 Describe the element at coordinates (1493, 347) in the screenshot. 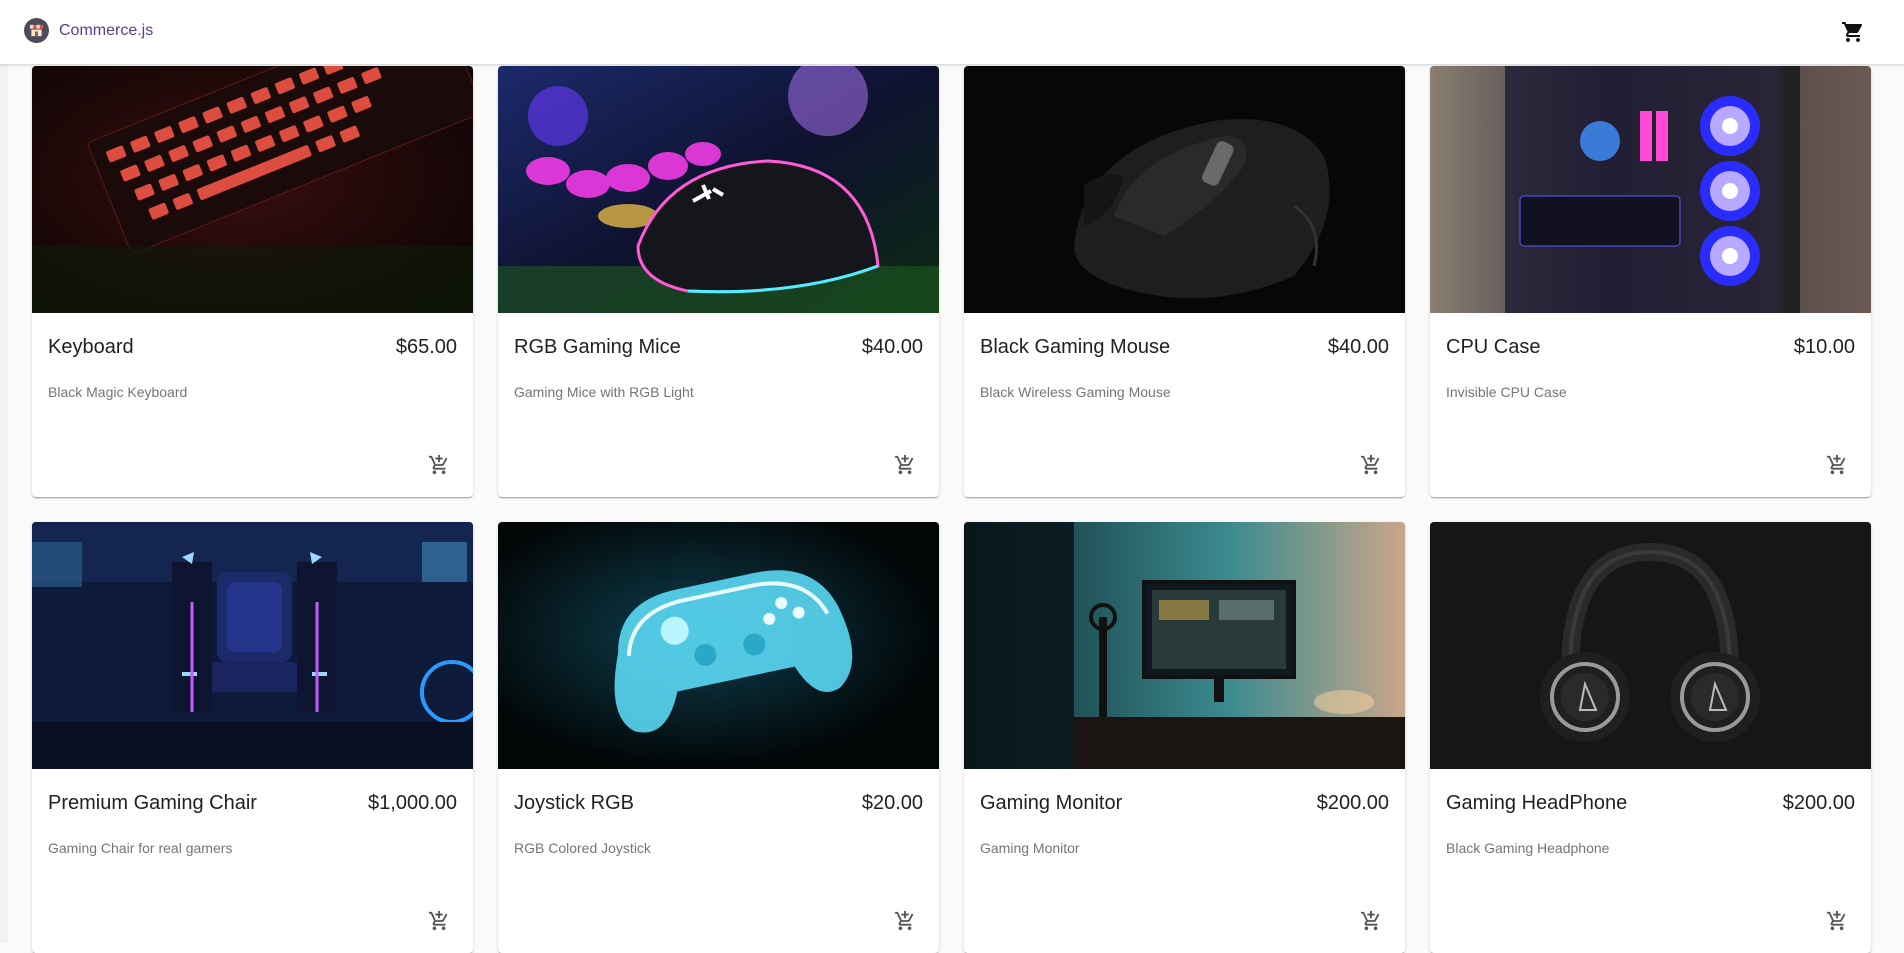

I see `product-name: CPU Case` at that location.